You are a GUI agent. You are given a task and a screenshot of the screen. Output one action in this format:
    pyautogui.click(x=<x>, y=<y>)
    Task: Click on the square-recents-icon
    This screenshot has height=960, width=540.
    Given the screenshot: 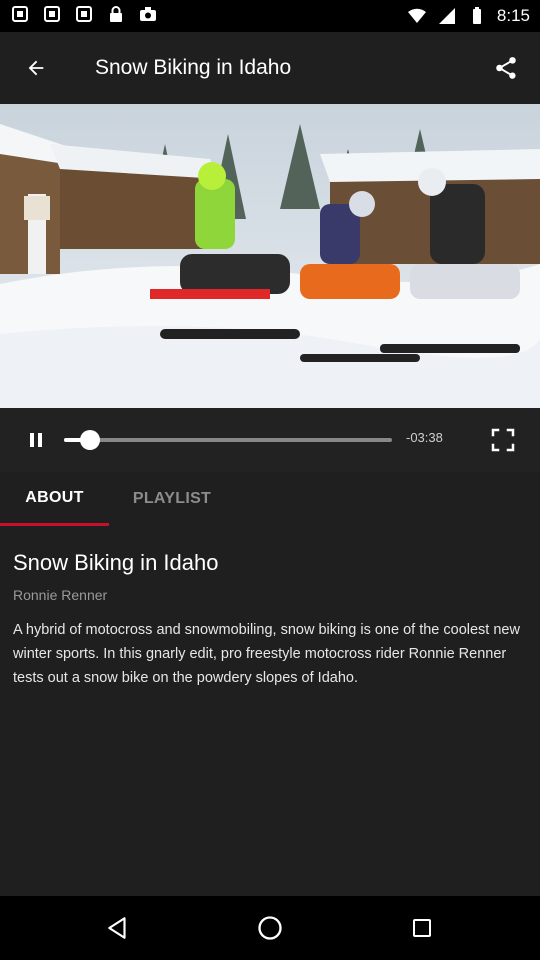 What is the action you would take?
    pyautogui.click(x=422, y=928)
    